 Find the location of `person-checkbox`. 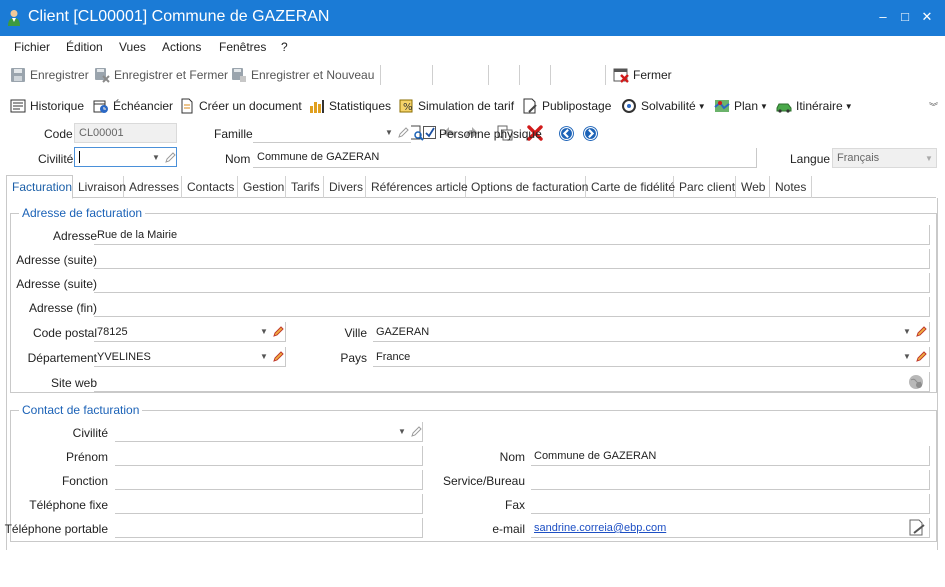

person-checkbox is located at coordinates (429, 132).